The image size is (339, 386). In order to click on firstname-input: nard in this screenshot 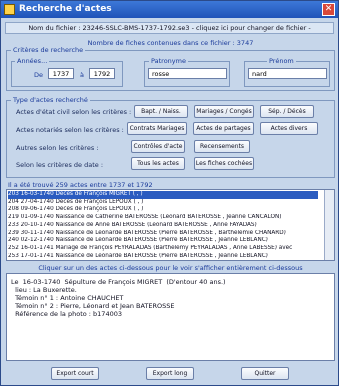, I will do `click(287, 73)`.